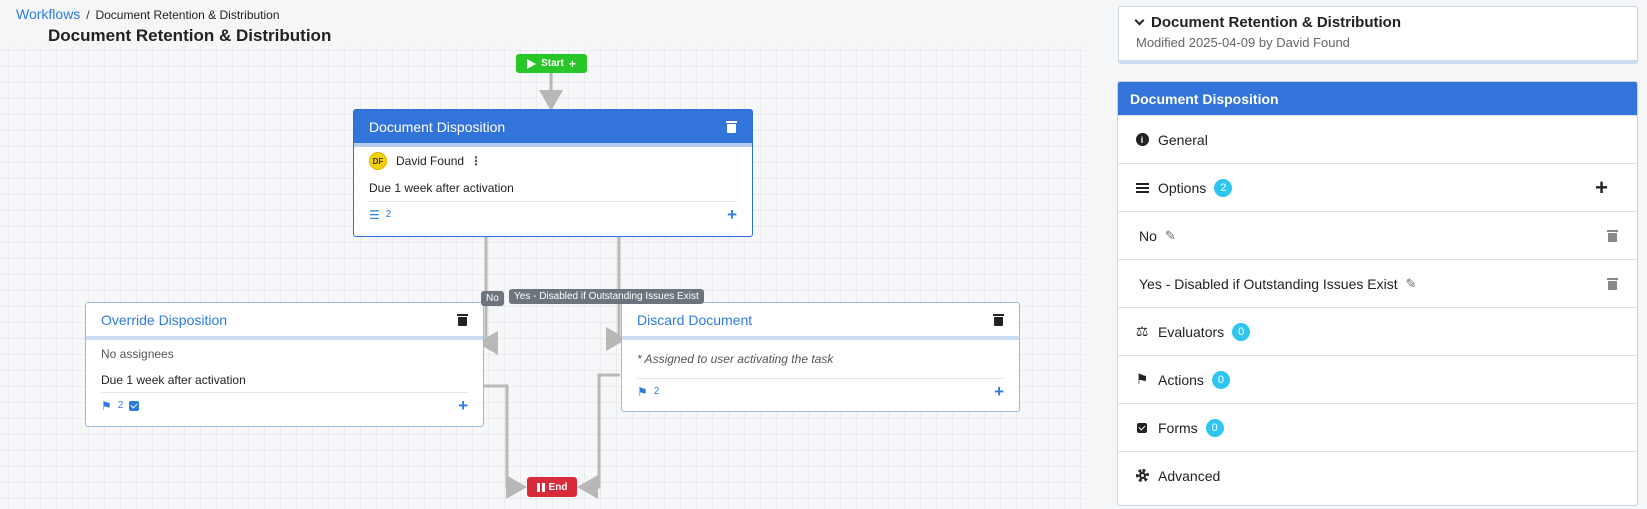  I want to click on card-header: Override Disposition, so click(284, 321).